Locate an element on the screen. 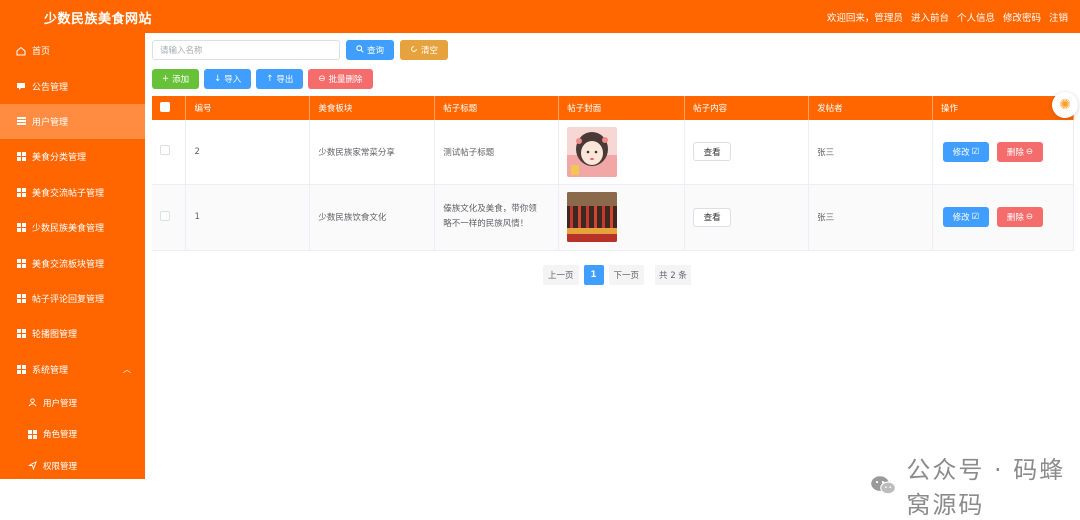 Image resolution: width=1080 pixels, height=520 pixels. export-button: ↑ 导出 is located at coordinates (280, 79).